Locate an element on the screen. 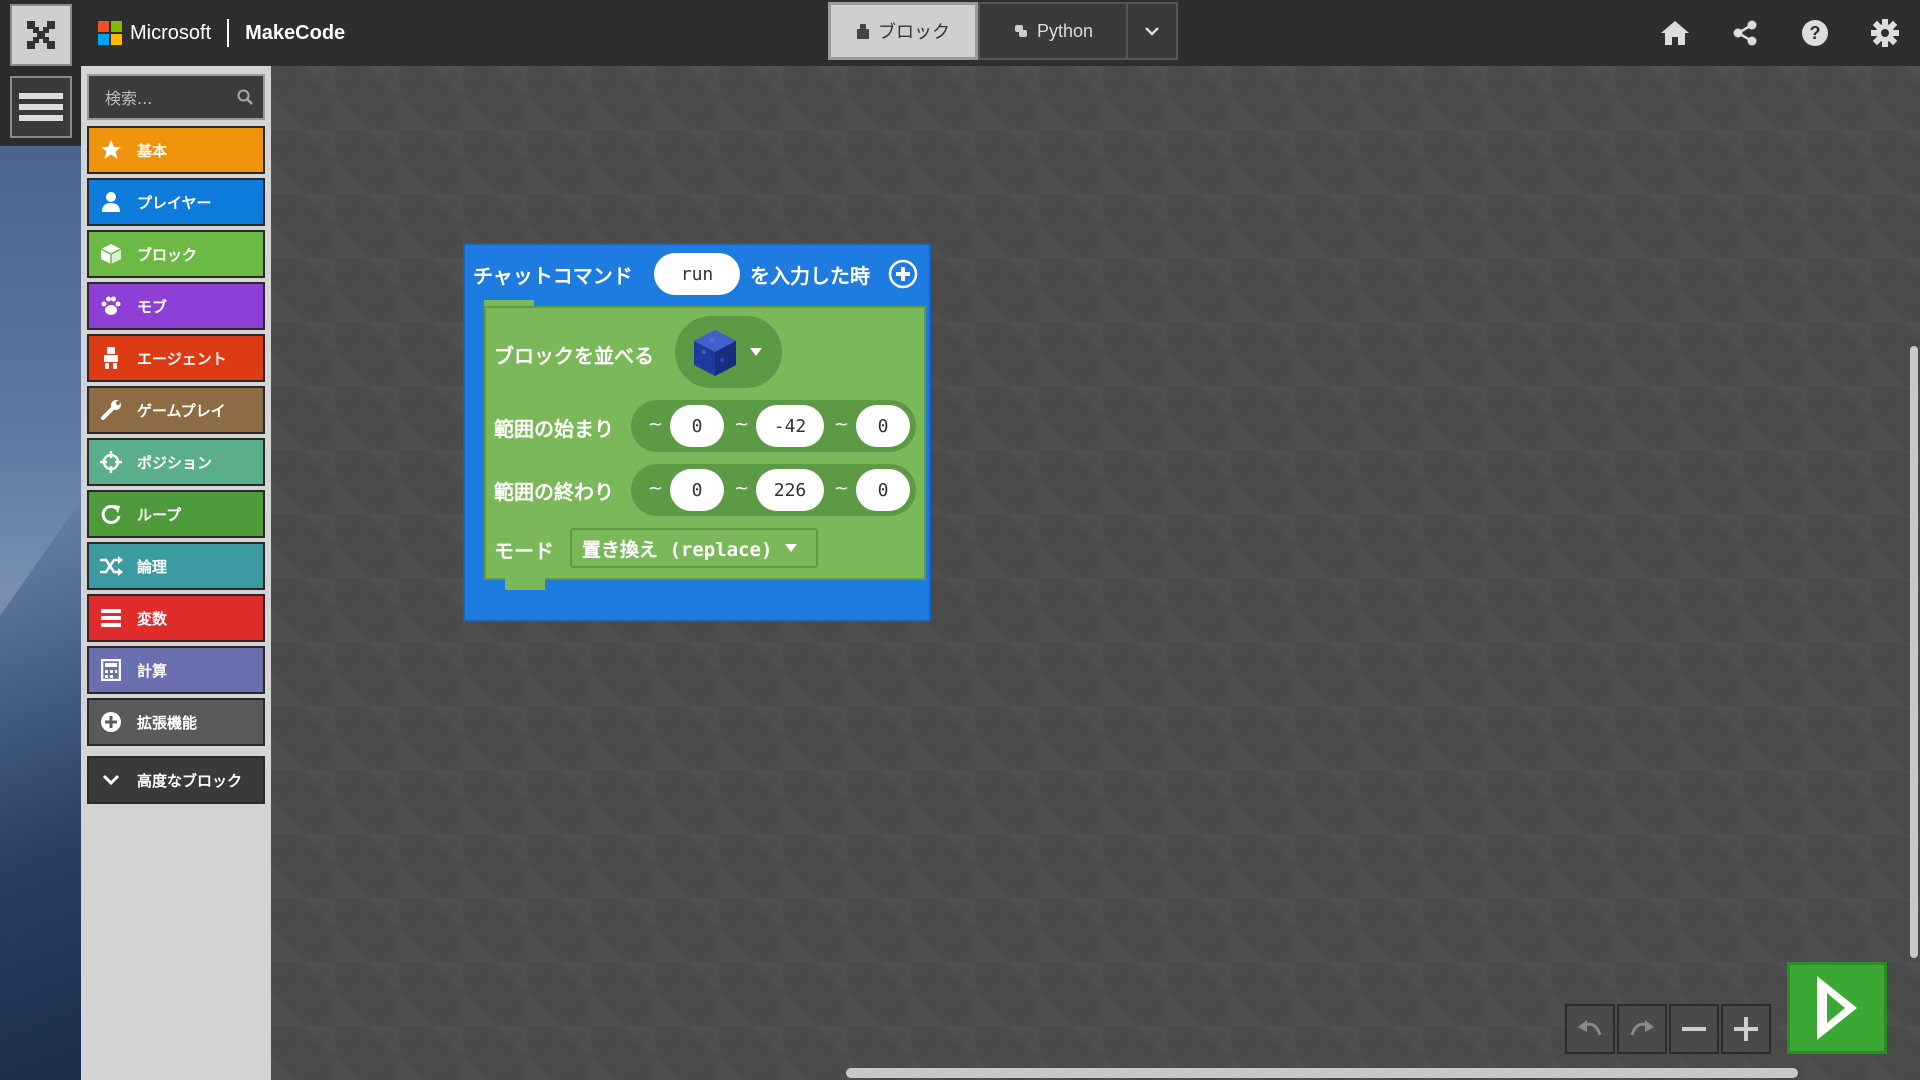 The image size is (1920, 1080). close-button is located at coordinates (41, 35).